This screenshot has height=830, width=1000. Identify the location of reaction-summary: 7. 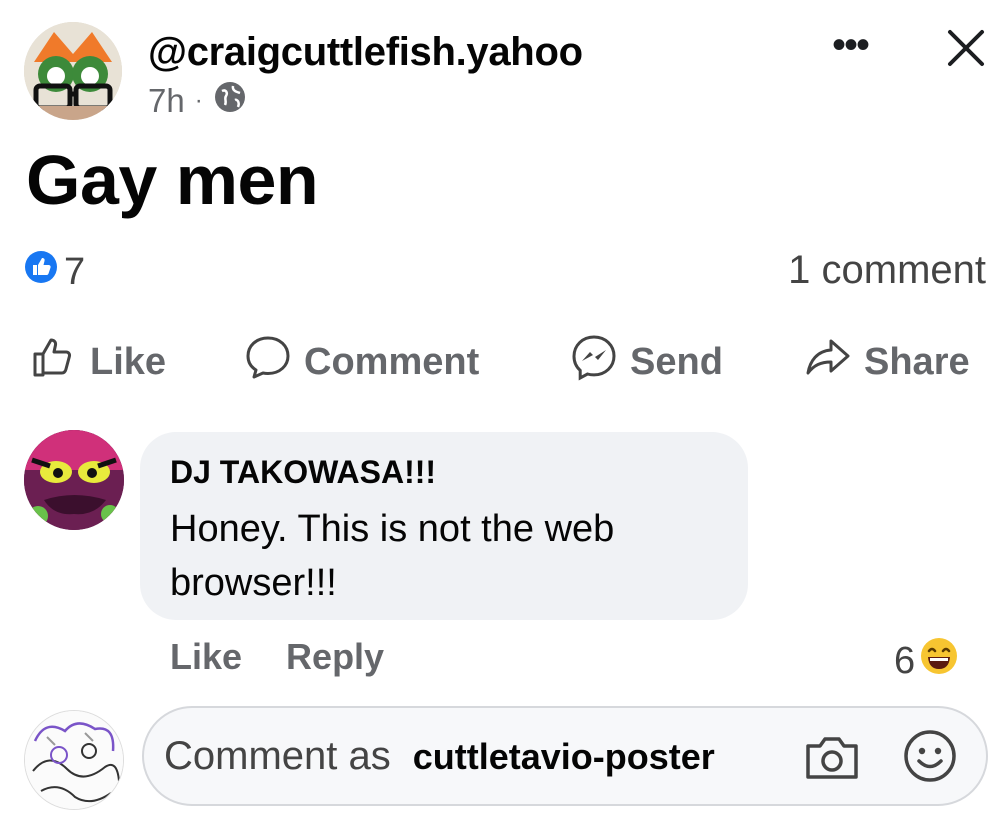
(54, 272).